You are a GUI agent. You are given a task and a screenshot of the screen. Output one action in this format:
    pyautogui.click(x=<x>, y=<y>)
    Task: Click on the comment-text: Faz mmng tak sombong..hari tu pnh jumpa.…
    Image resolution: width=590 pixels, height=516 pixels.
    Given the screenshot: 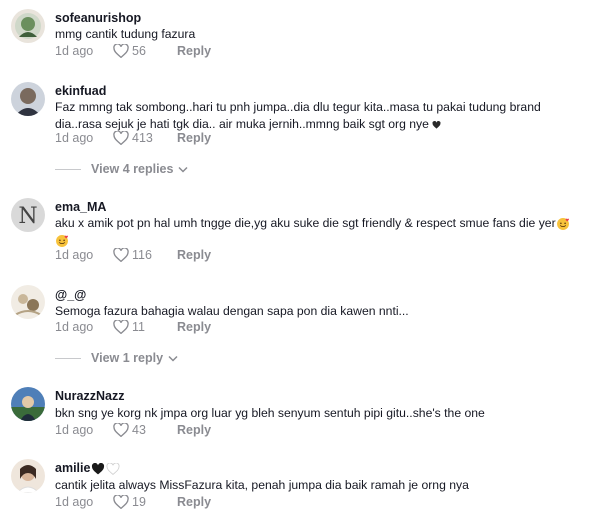 What is the action you would take?
    pyautogui.click(x=320, y=116)
    